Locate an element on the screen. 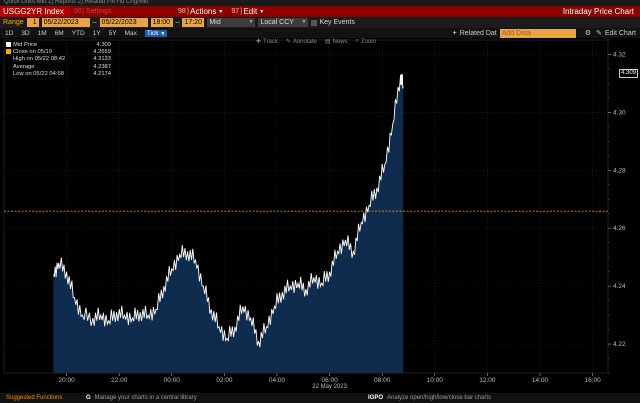  period-6m: 6M is located at coordinates (59, 33).